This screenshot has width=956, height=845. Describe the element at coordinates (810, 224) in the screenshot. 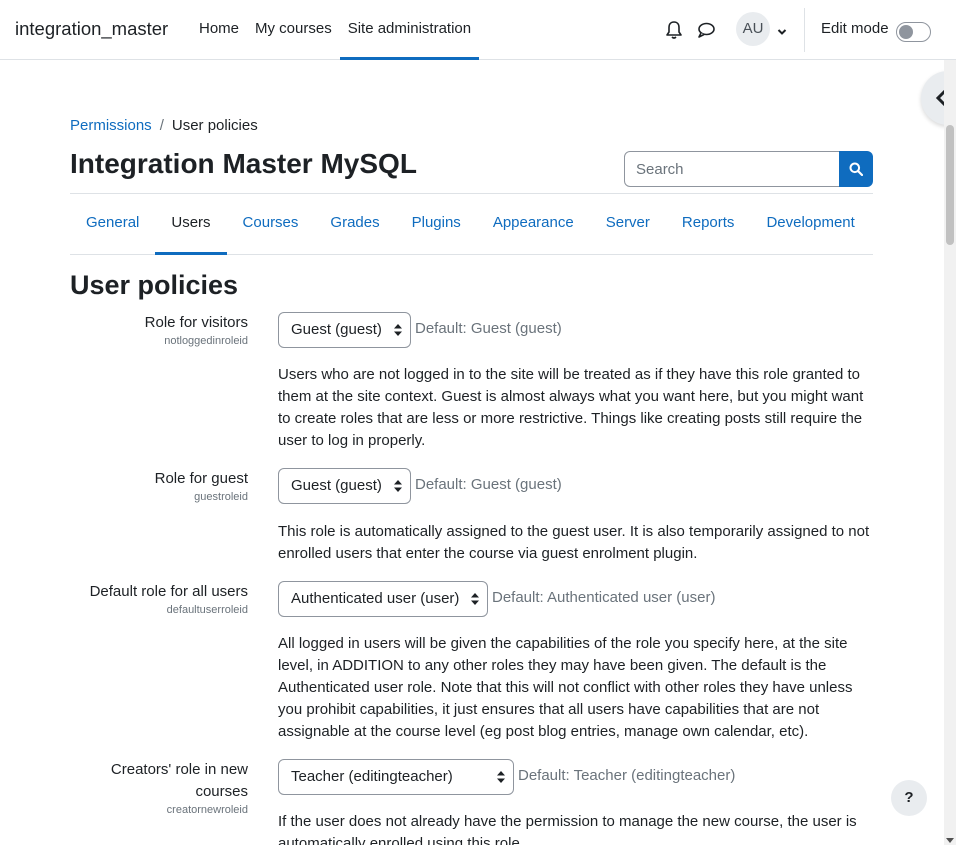

I see `tab-development: Development` at that location.